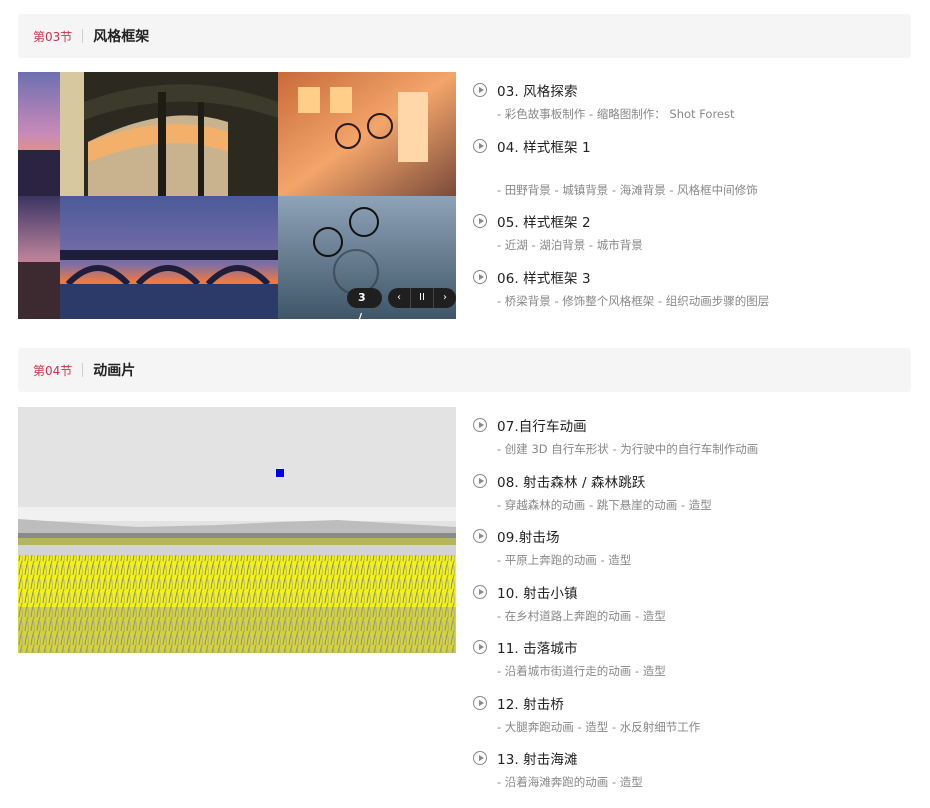 The width and height of the screenshot is (930, 808). I want to click on lesson-item: 10. 射击小镇 - 在乡村道路上奔跑的动画 - 造型, so click(693, 603).